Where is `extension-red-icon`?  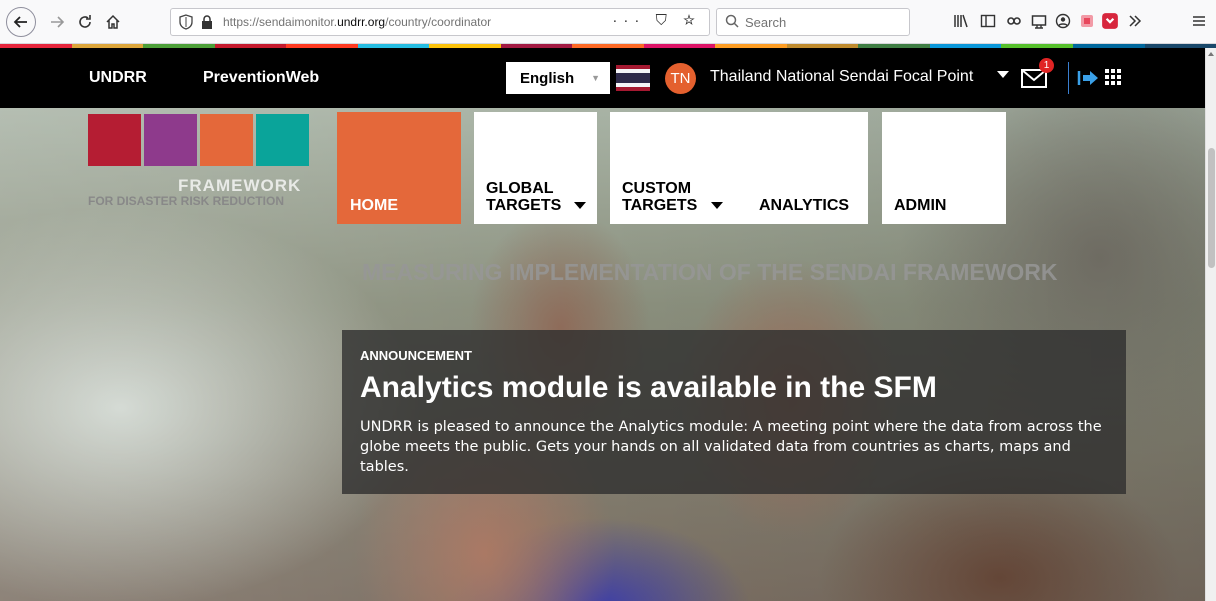
extension-red-icon is located at coordinates (1087, 21).